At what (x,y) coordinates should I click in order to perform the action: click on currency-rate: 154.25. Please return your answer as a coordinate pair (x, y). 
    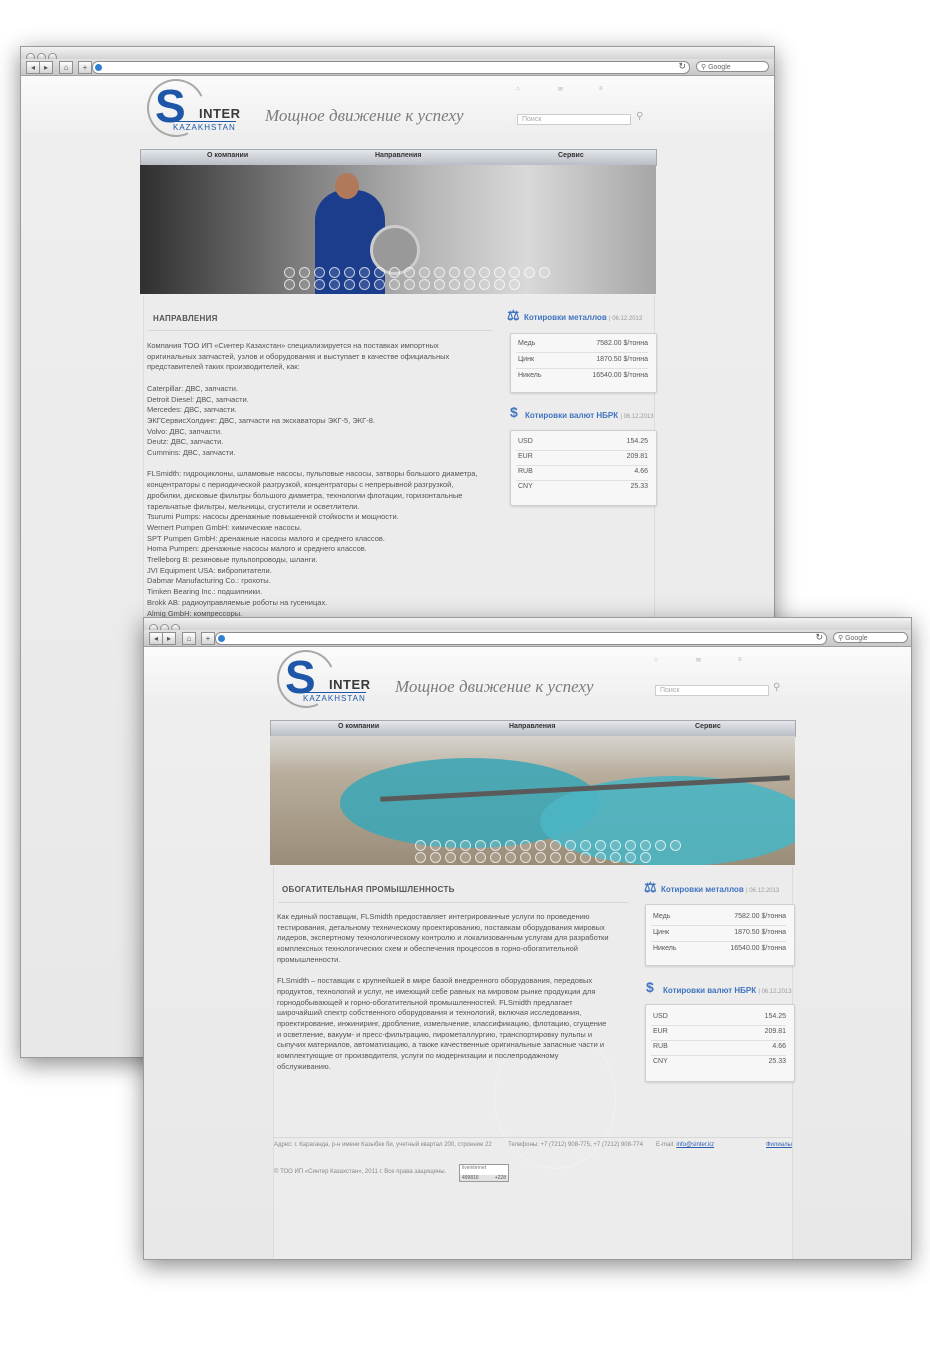
    Looking at the image, I should click on (775, 1016).